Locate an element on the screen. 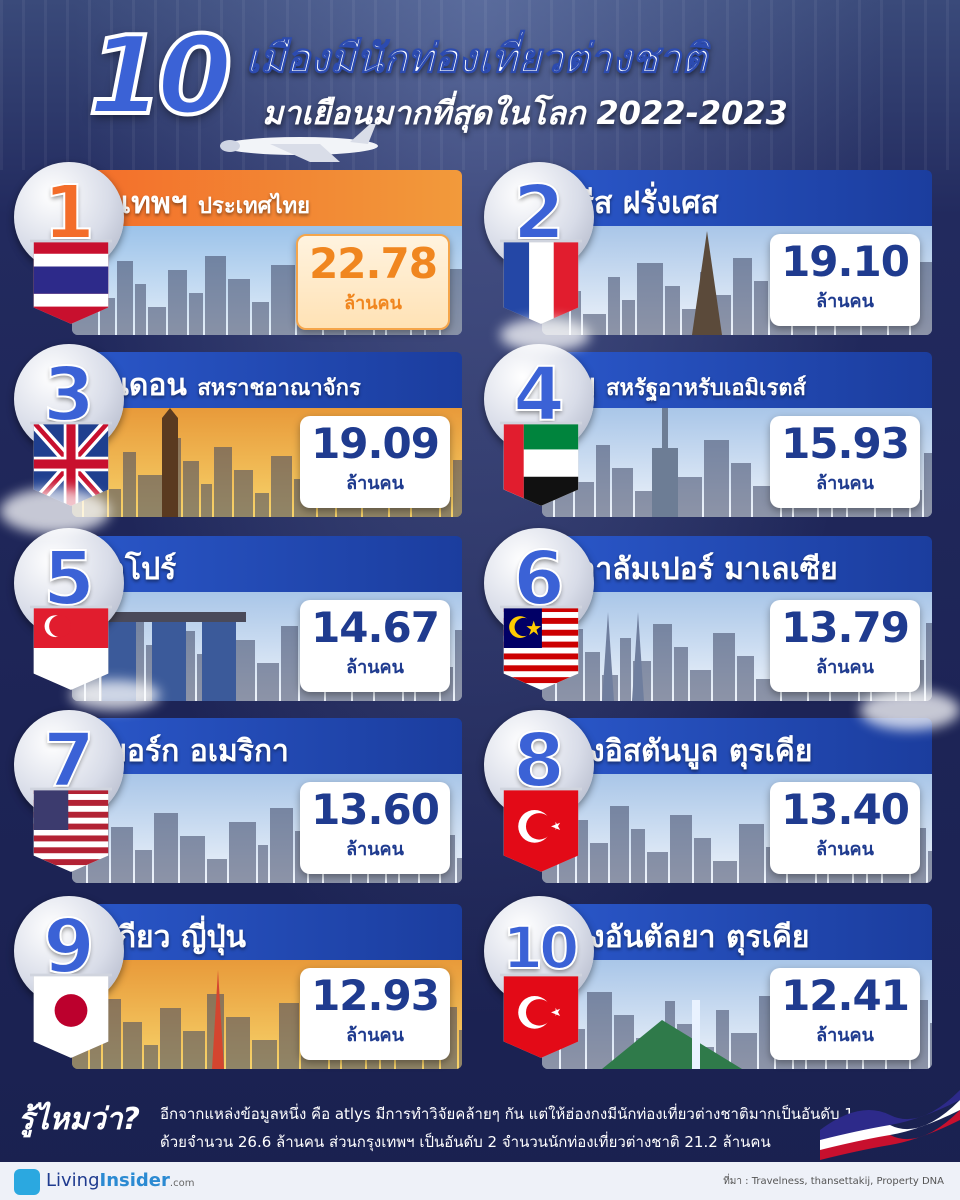 The width and height of the screenshot is (960, 1200). brand-logo: LivingInsider.com is located at coordinates (120, 1180).